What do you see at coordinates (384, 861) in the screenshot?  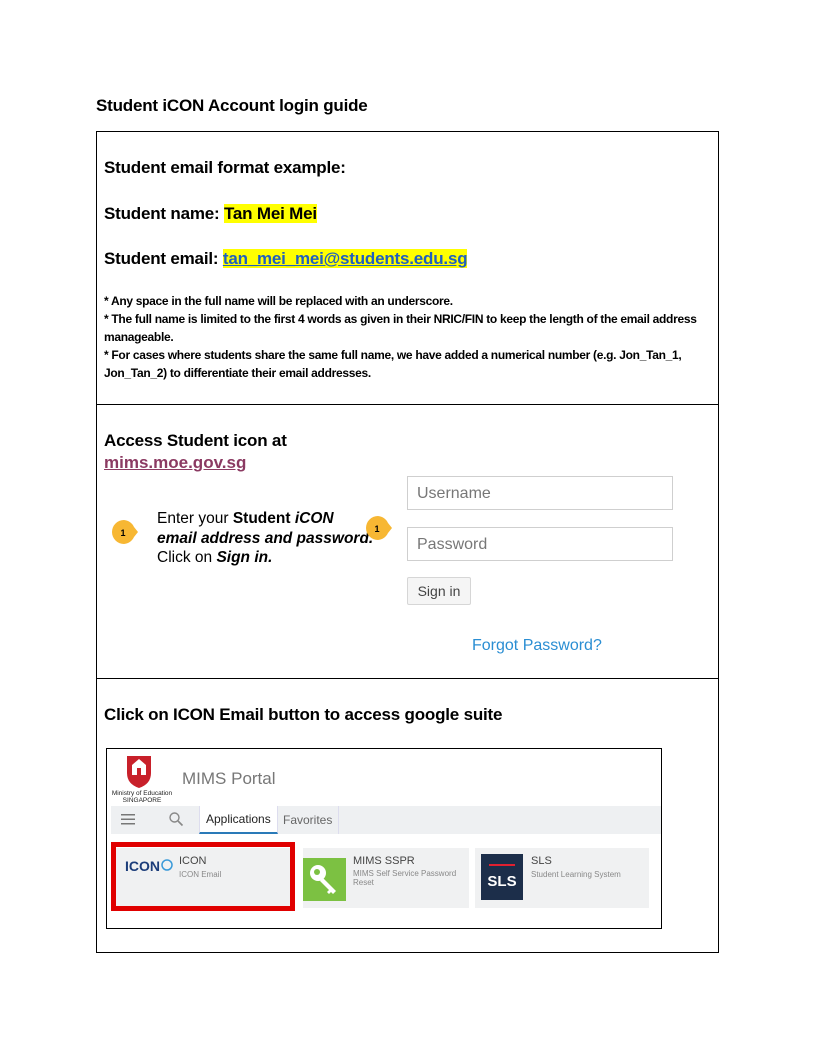 I see `tile-title: MIMS SSPR` at bounding box center [384, 861].